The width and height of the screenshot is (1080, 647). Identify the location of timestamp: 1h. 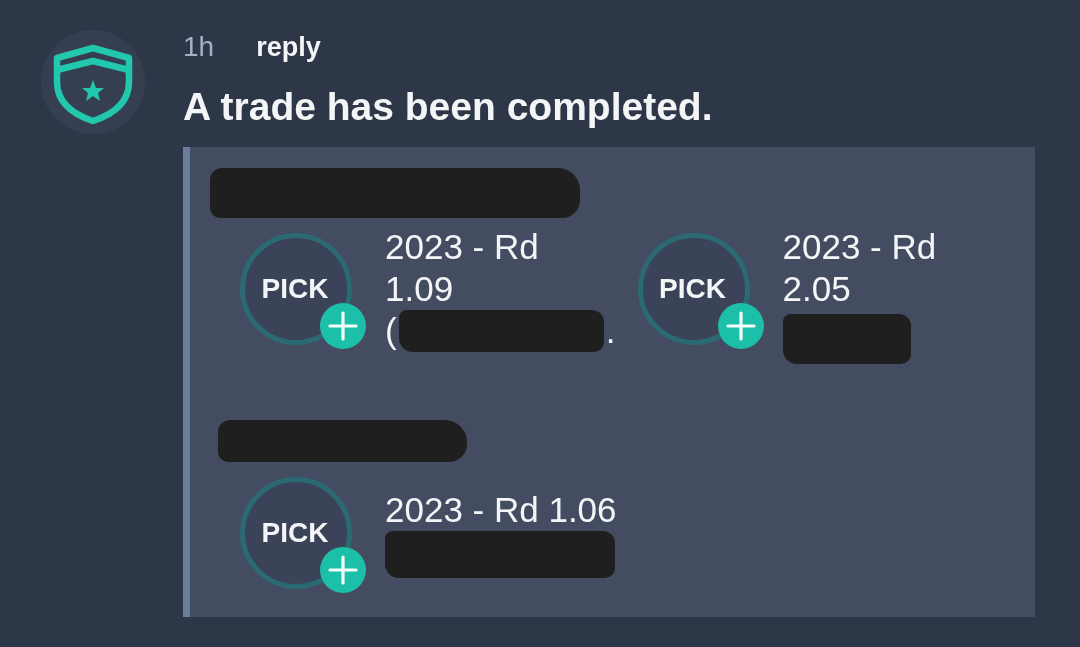
(199, 47).